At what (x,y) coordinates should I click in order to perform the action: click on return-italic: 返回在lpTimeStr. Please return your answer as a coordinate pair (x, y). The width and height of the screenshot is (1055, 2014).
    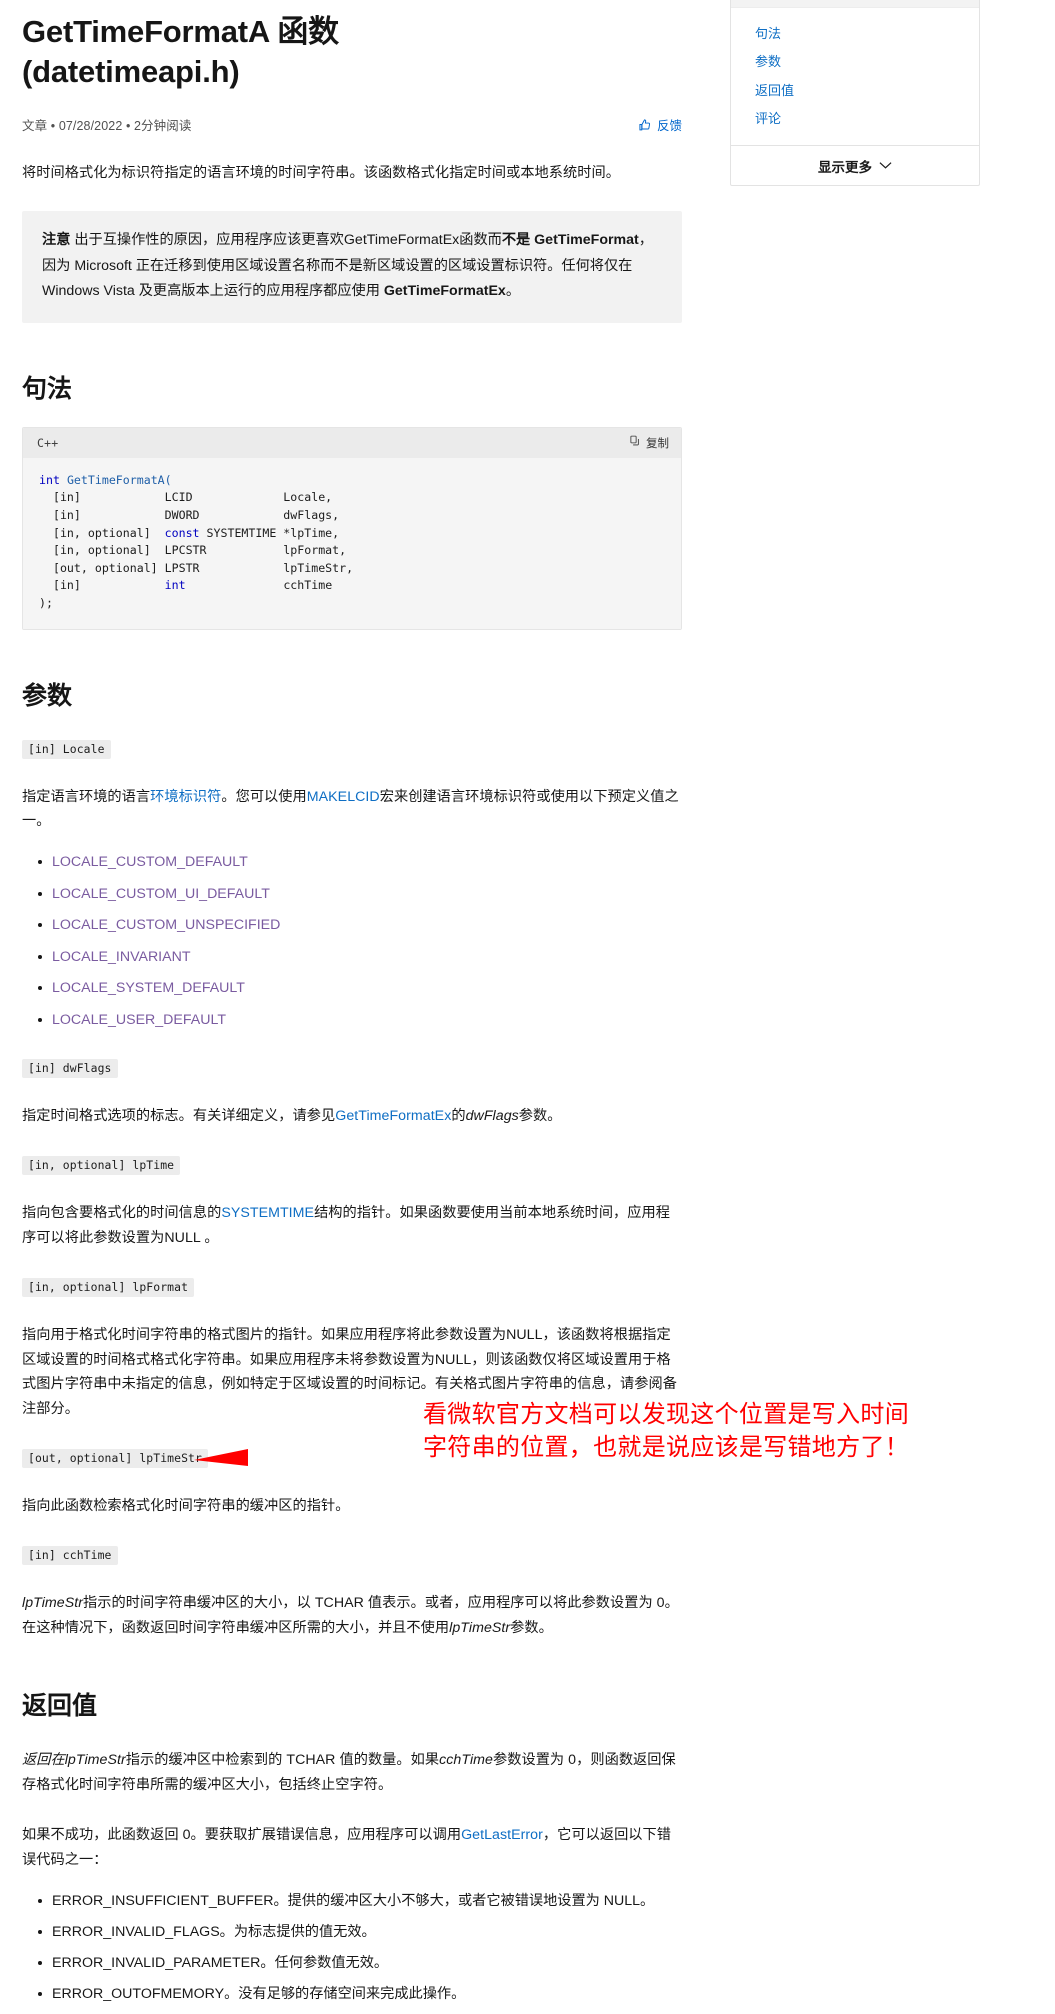
    Looking at the image, I should click on (74, 1760).